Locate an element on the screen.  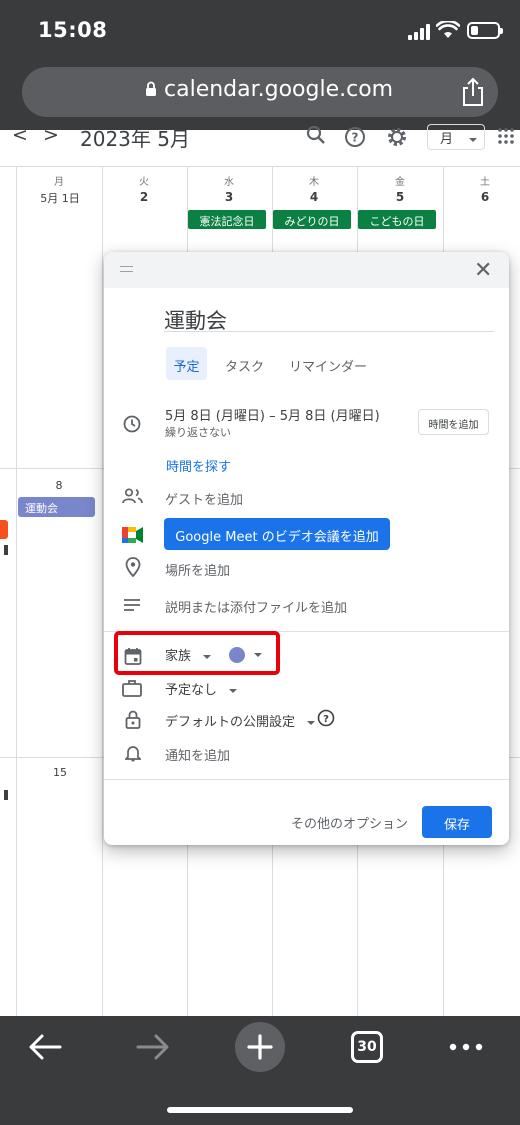
add-notification: 通知を追加 is located at coordinates (197, 754).